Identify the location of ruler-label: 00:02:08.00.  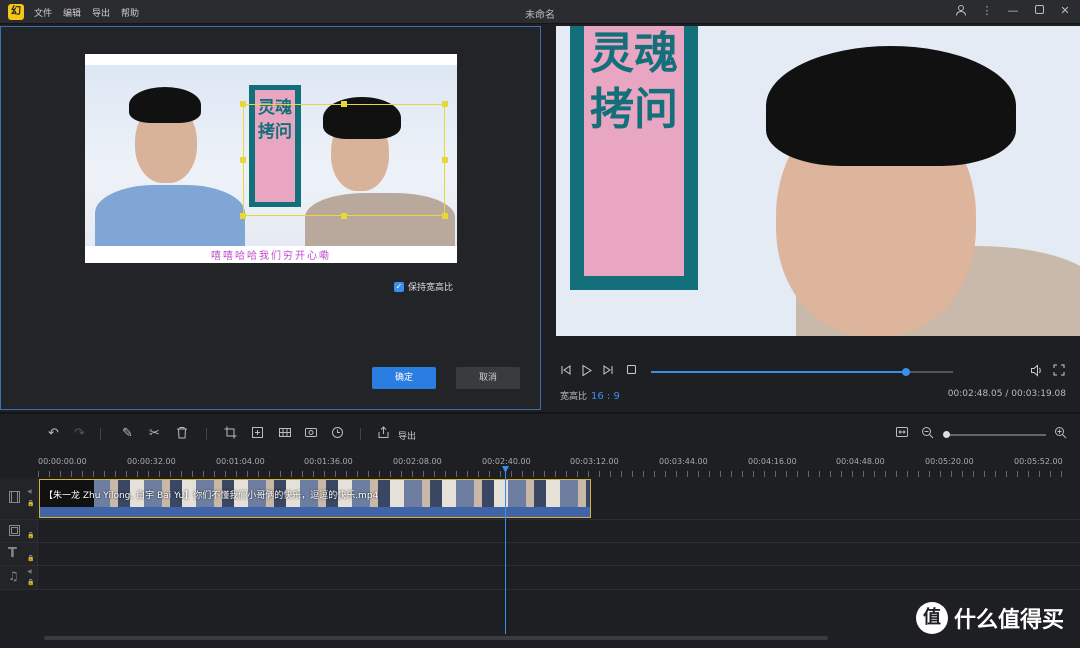
(417, 461).